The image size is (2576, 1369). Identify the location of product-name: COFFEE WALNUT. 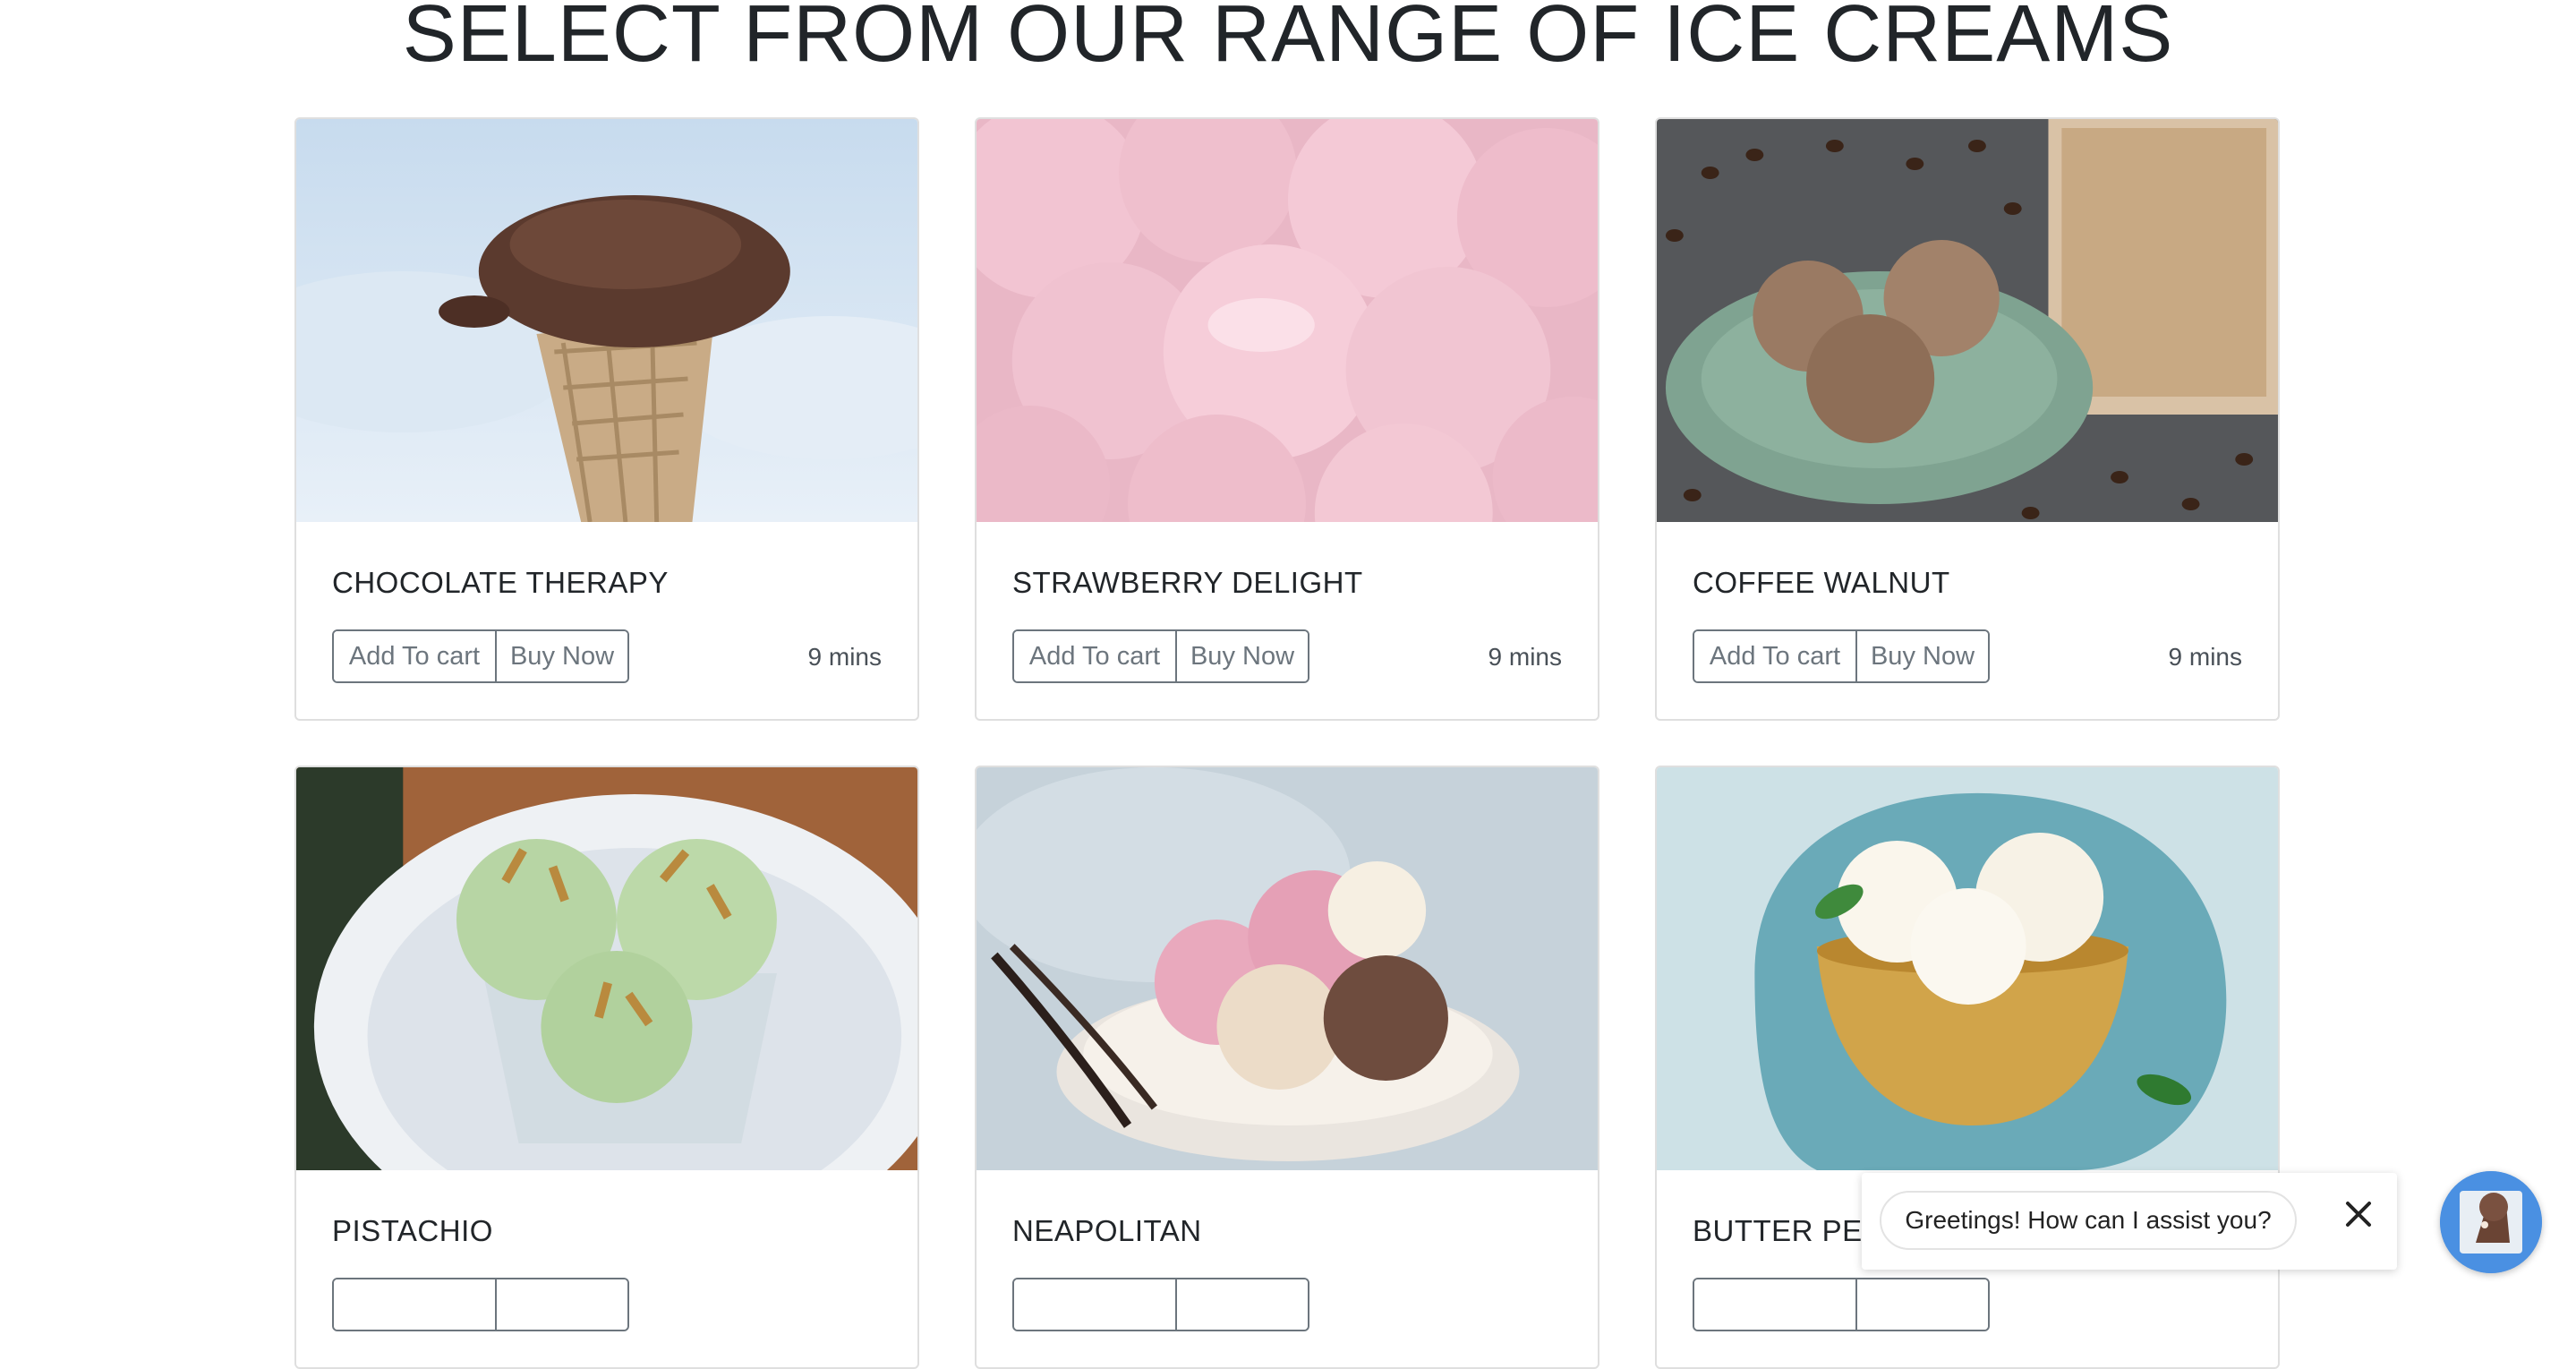
(1821, 582).